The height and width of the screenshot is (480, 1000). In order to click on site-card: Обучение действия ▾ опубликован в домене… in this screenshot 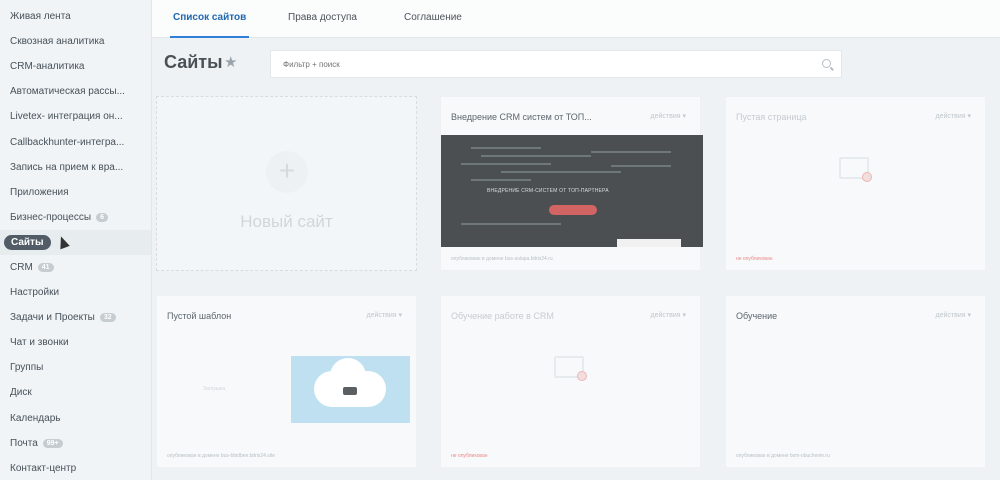, I will do `click(855, 381)`.